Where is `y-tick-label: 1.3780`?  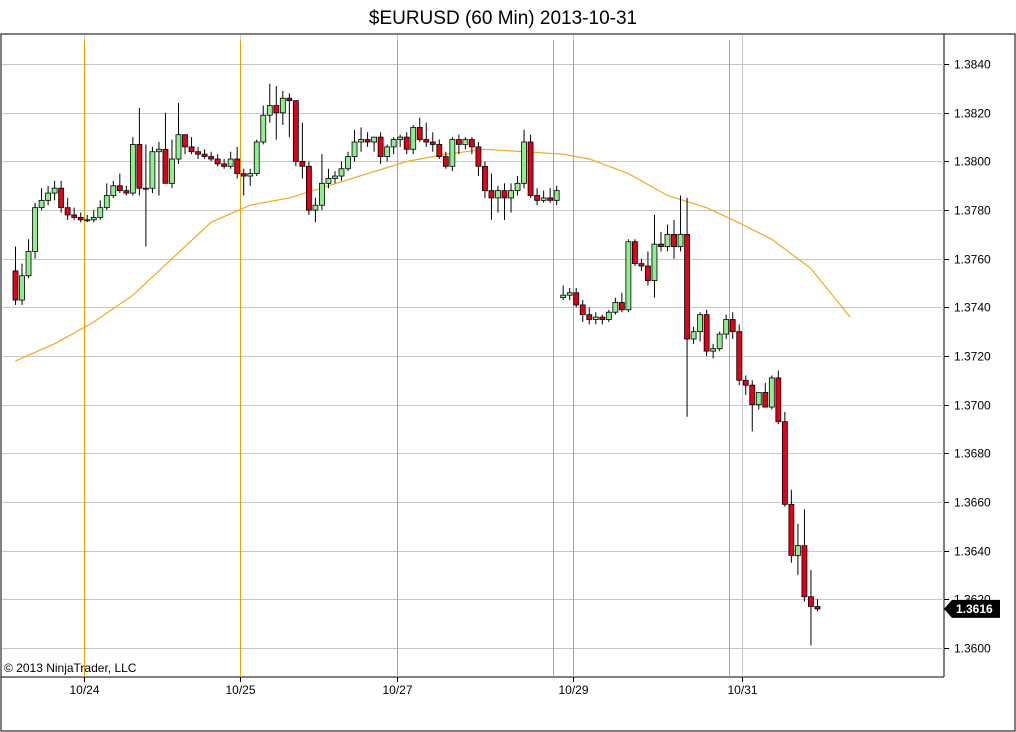 y-tick-label: 1.3780 is located at coordinates (972, 211).